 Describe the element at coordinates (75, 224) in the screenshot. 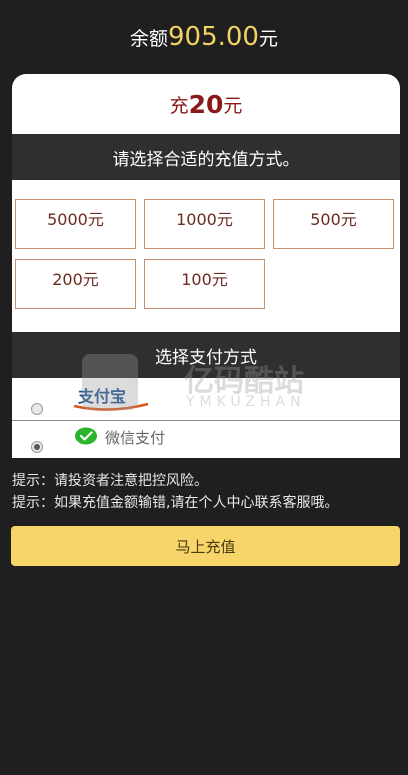

I see `amount-option-5000: 5000元` at that location.